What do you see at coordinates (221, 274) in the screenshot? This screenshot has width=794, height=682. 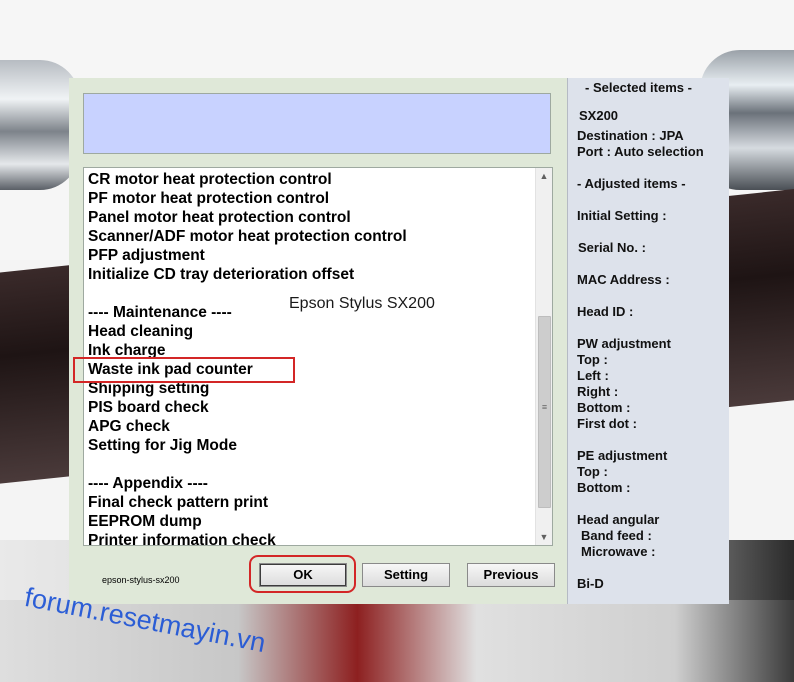 I see `list-item: Initialize CD tray deterioration offset` at bounding box center [221, 274].